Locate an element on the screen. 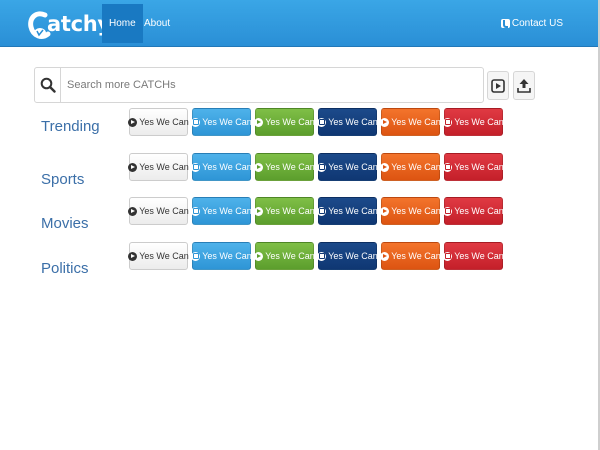  navbar: atchy Home About Contact US is located at coordinates (300, 23).